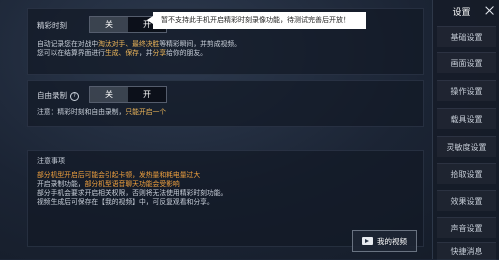  What do you see at coordinates (61, 184) in the screenshot?
I see `note-text: 开启录制功能，` at bounding box center [61, 184].